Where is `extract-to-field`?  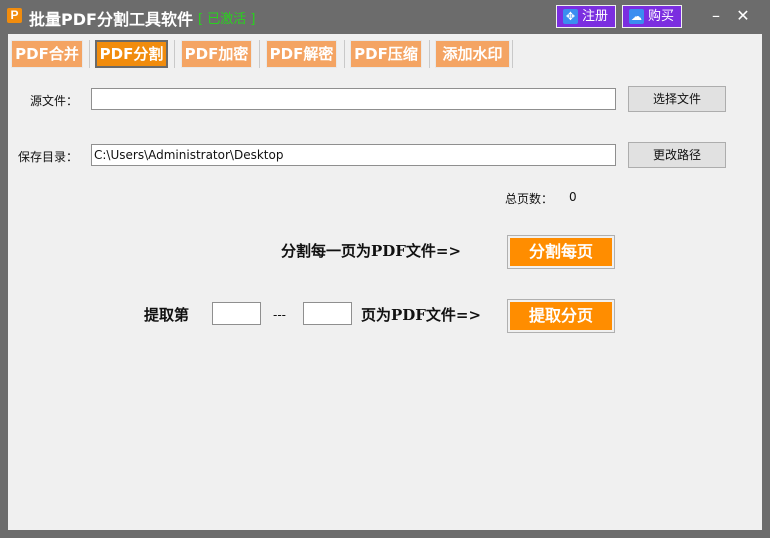 extract-to-field is located at coordinates (327, 313).